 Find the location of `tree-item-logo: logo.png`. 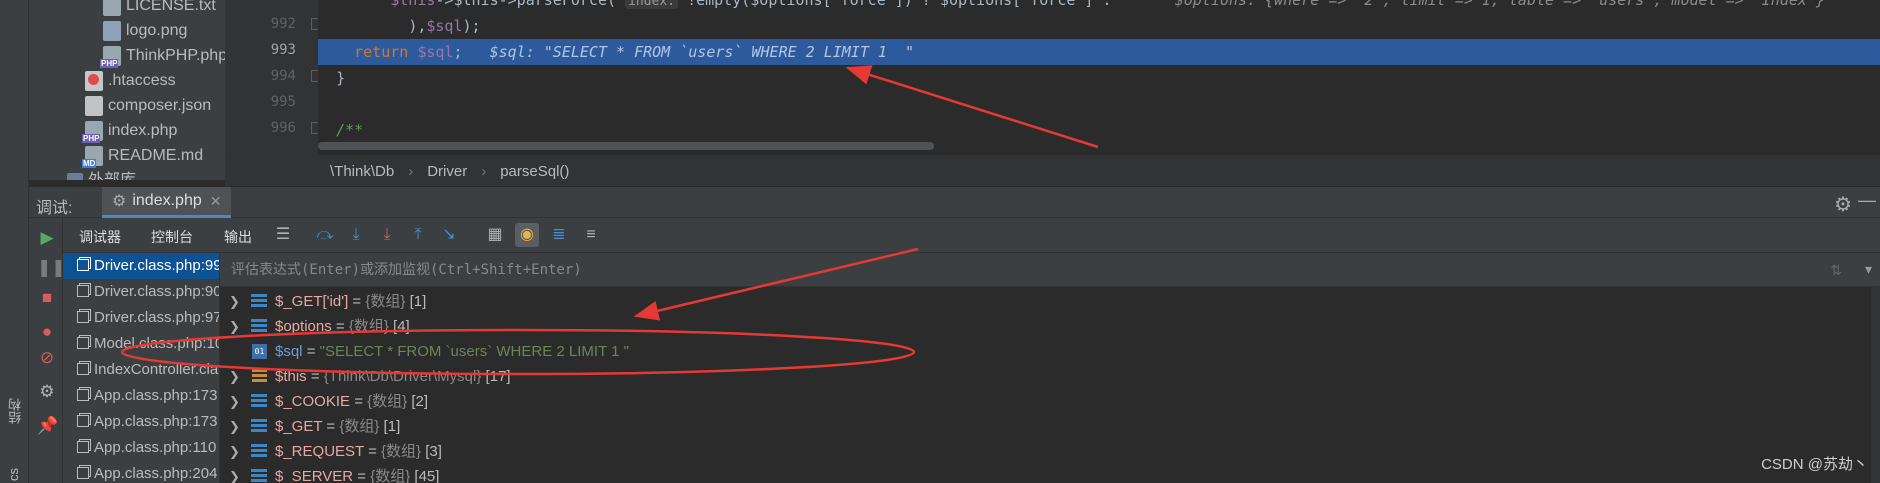

tree-item-logo: logo.png is located at coordinates (145, 30).